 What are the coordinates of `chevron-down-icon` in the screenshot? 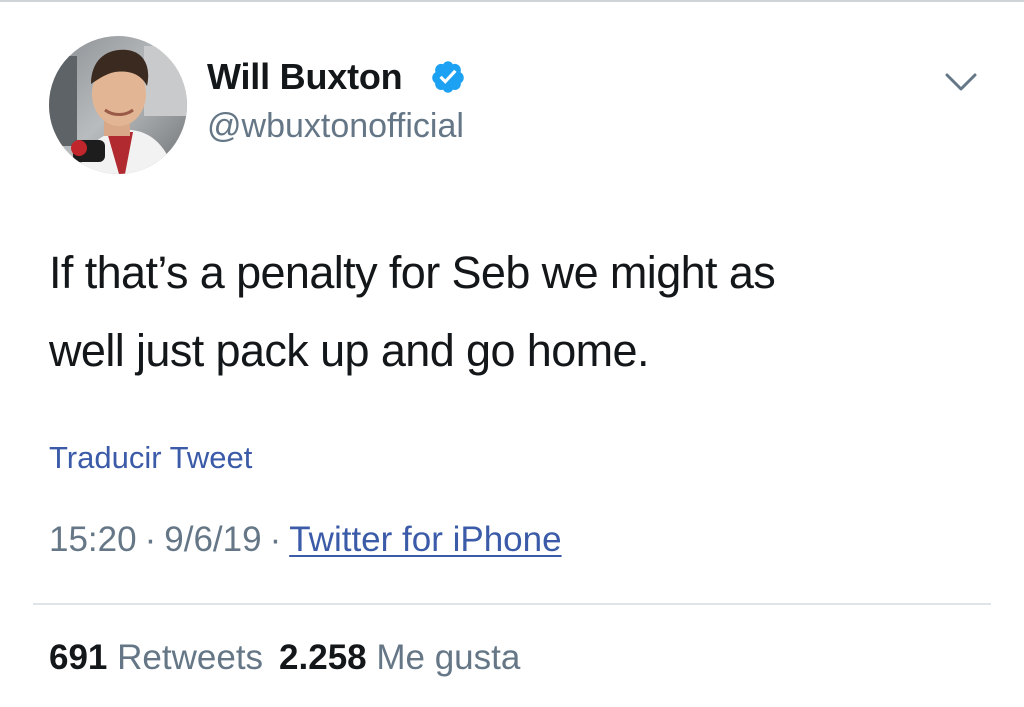 It's located at (961, 82).